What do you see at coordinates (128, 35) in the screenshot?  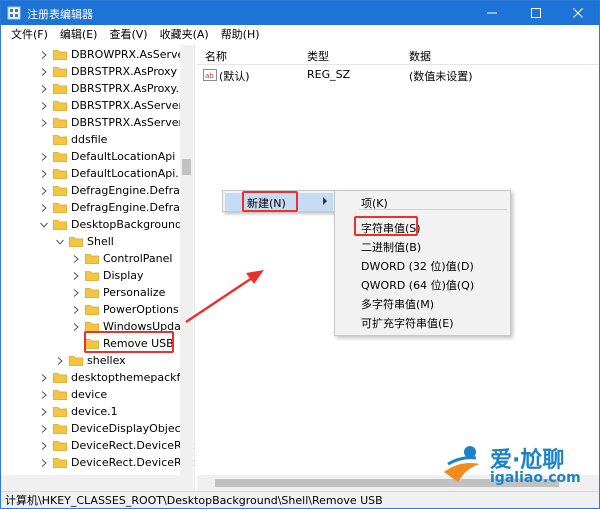 I see `menu-view: 查看(V)` at bounding box center [128, 35].